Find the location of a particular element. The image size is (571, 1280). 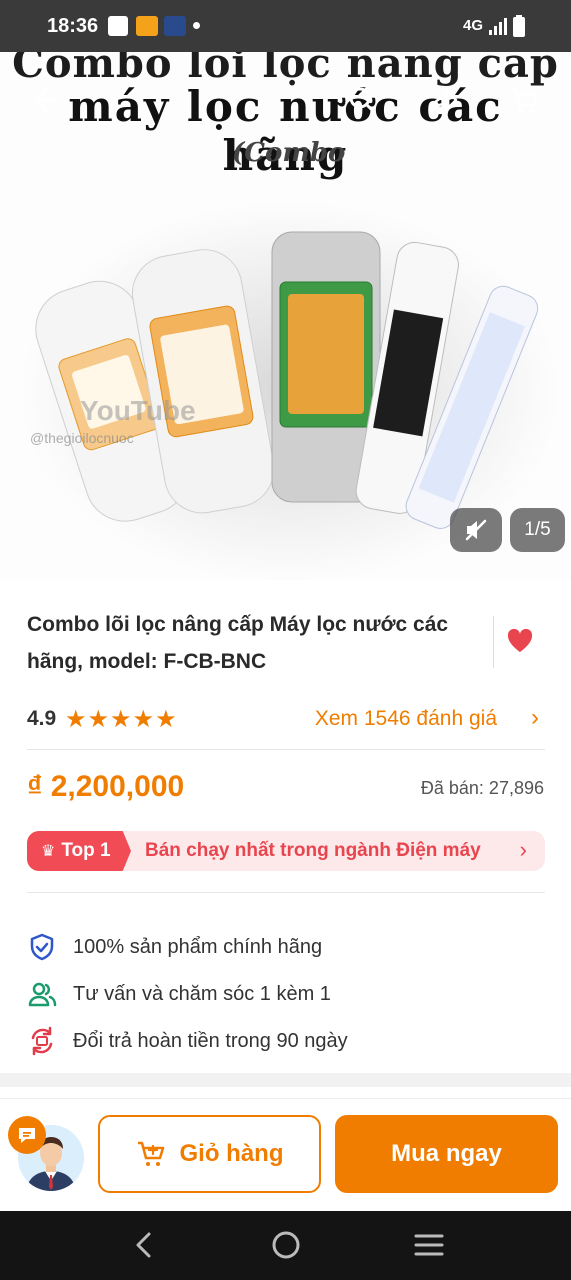

add-to-cart-label: Giỏ hàng is located at coordinates (231, 1153).